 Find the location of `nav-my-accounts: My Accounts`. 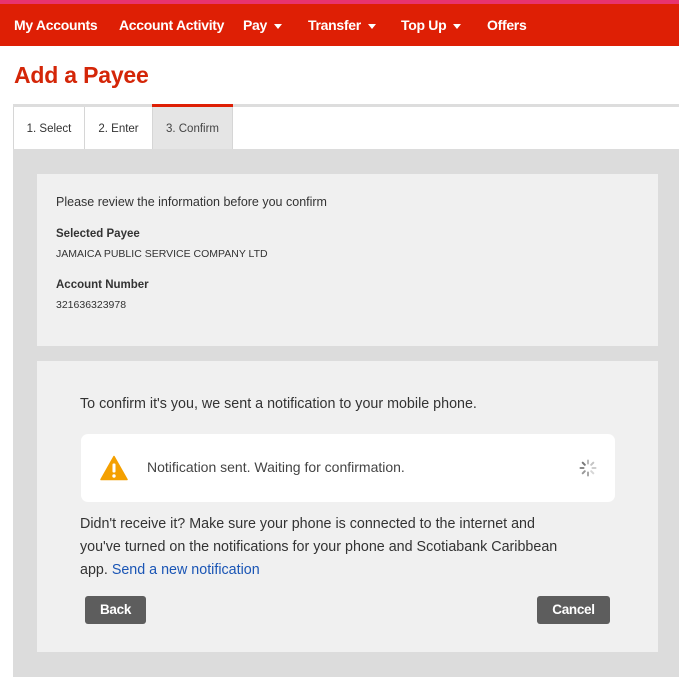

nav-my-accounts: My Accounts is located at coordinates (56, 25).